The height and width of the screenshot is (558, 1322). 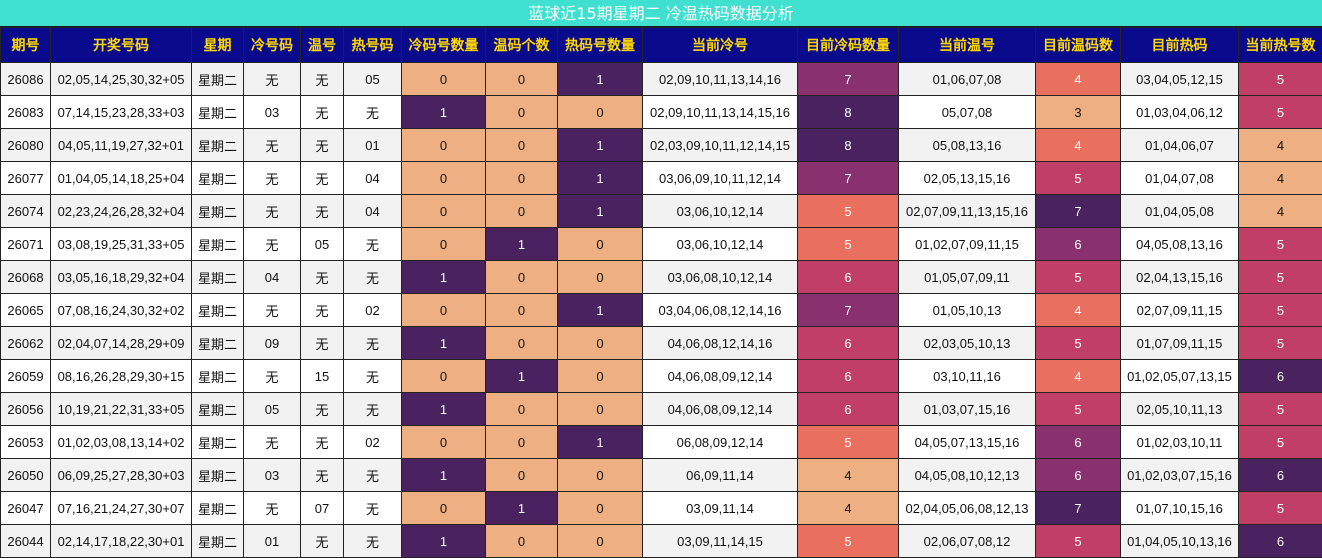 I want to click on cell-cur-hot-count: 6, so click(x=1280, y=376).